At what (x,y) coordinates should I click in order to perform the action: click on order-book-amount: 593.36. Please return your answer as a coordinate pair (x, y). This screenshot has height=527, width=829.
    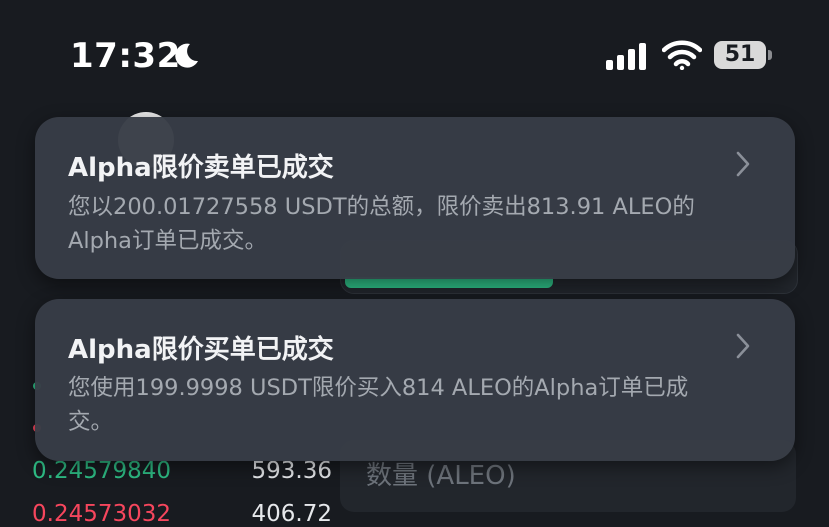
    Looking at the image, I should click on (291, 471).